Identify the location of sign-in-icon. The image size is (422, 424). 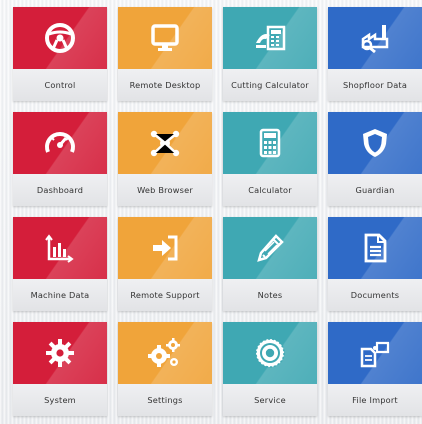
(165, 248).